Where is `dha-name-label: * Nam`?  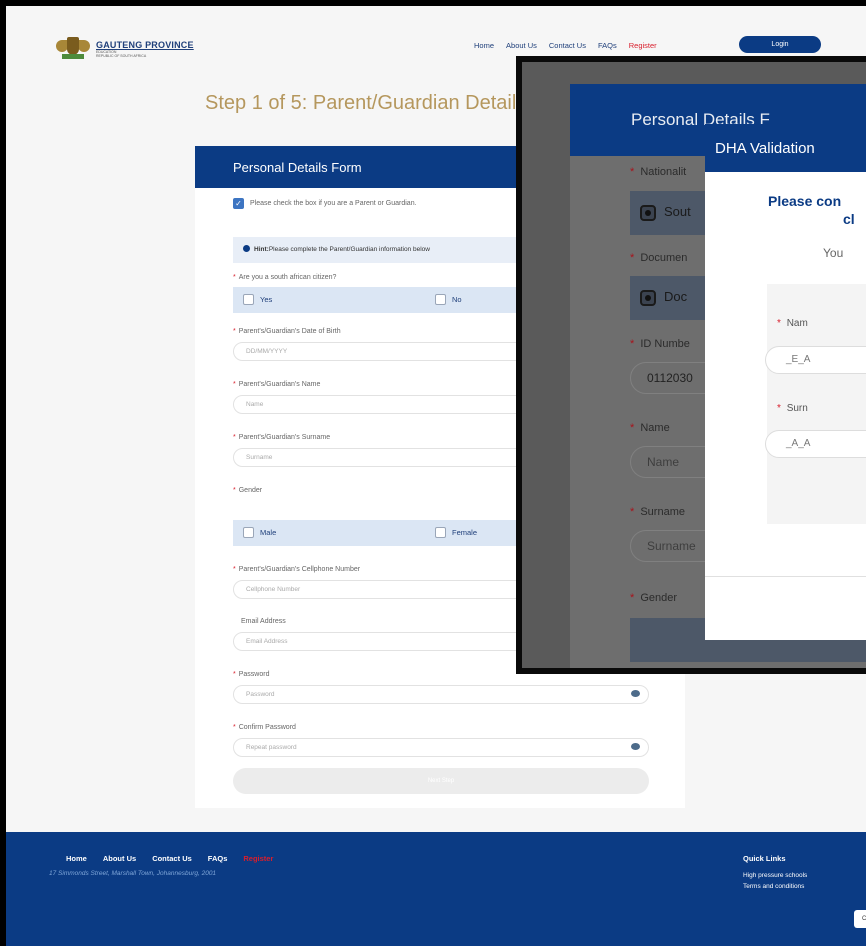
dha-name-label: * Nam is located at coordinates (792, 323).